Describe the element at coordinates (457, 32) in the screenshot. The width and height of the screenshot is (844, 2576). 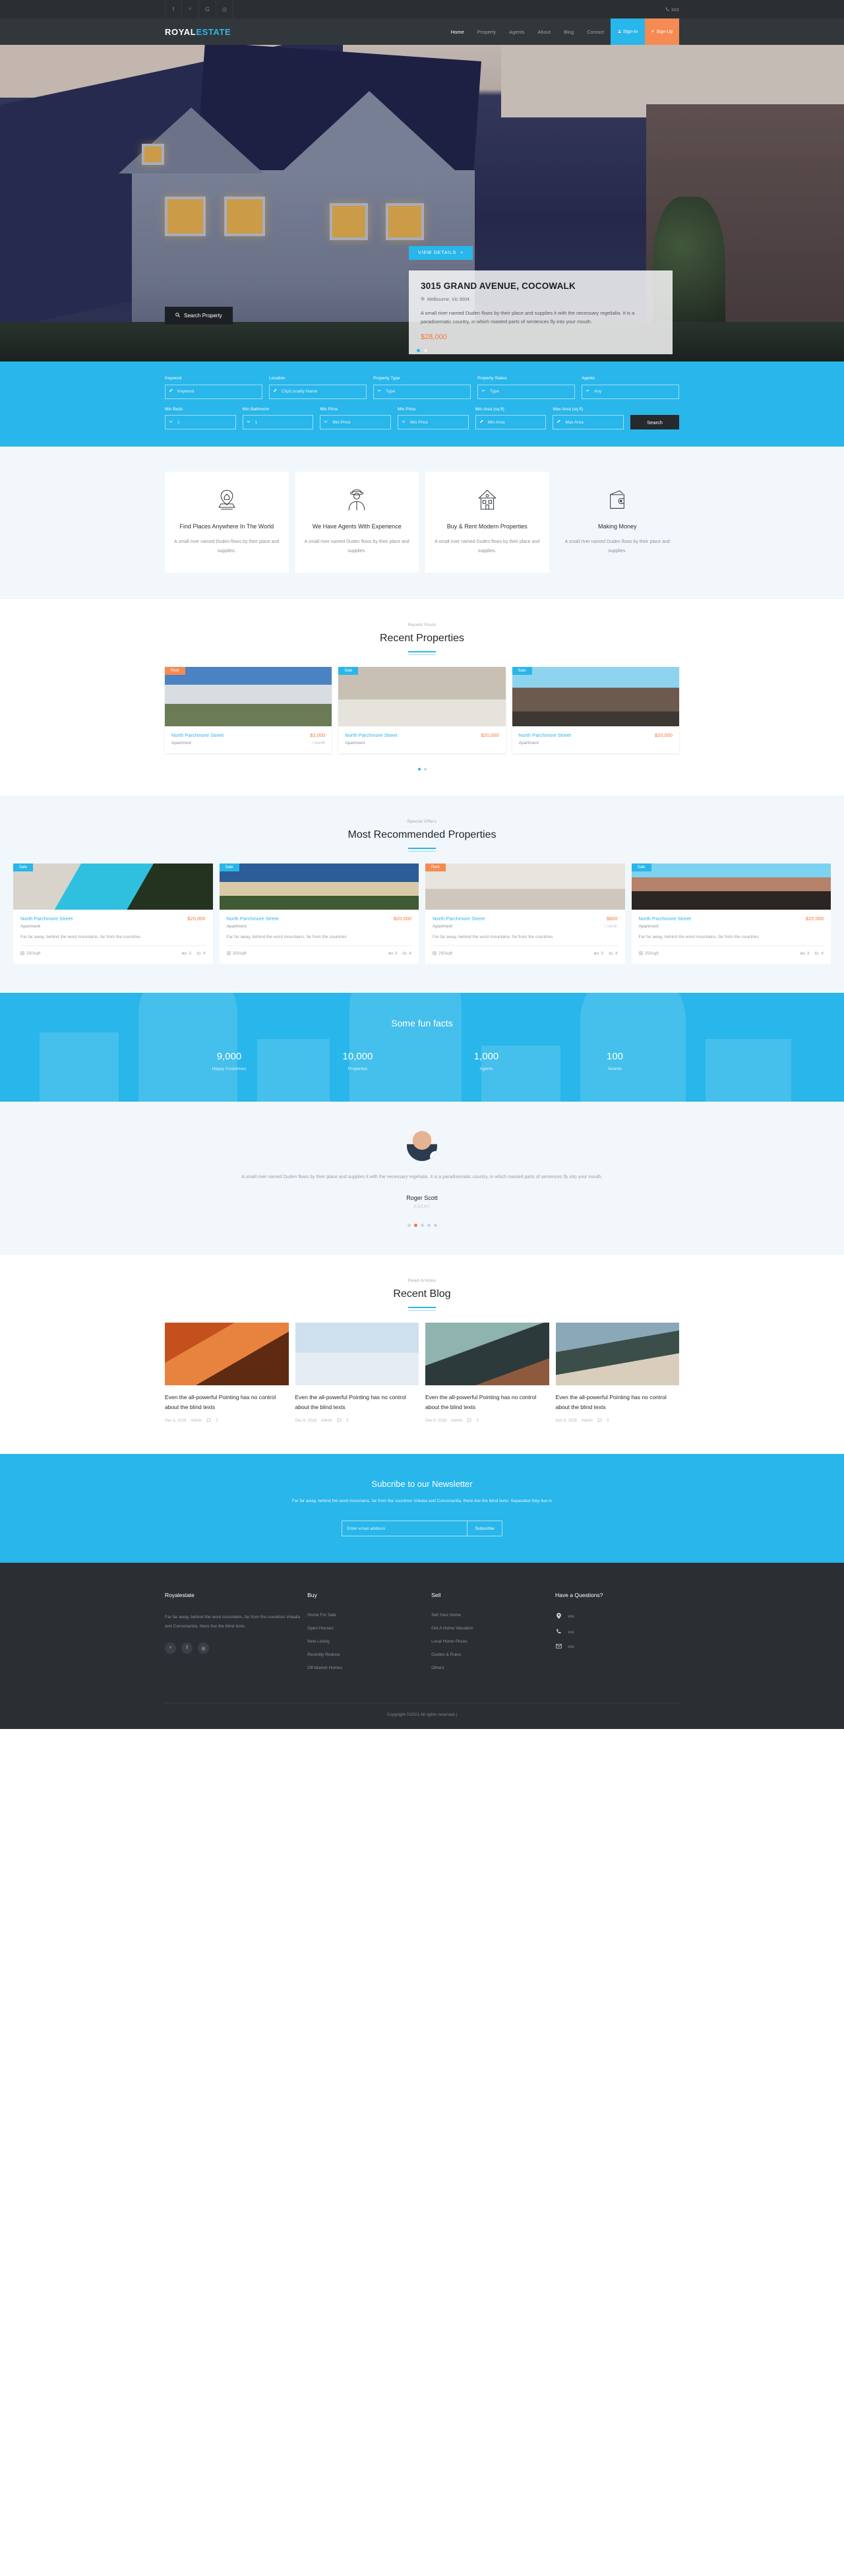
I see `nav-item-home: Home` at that location.